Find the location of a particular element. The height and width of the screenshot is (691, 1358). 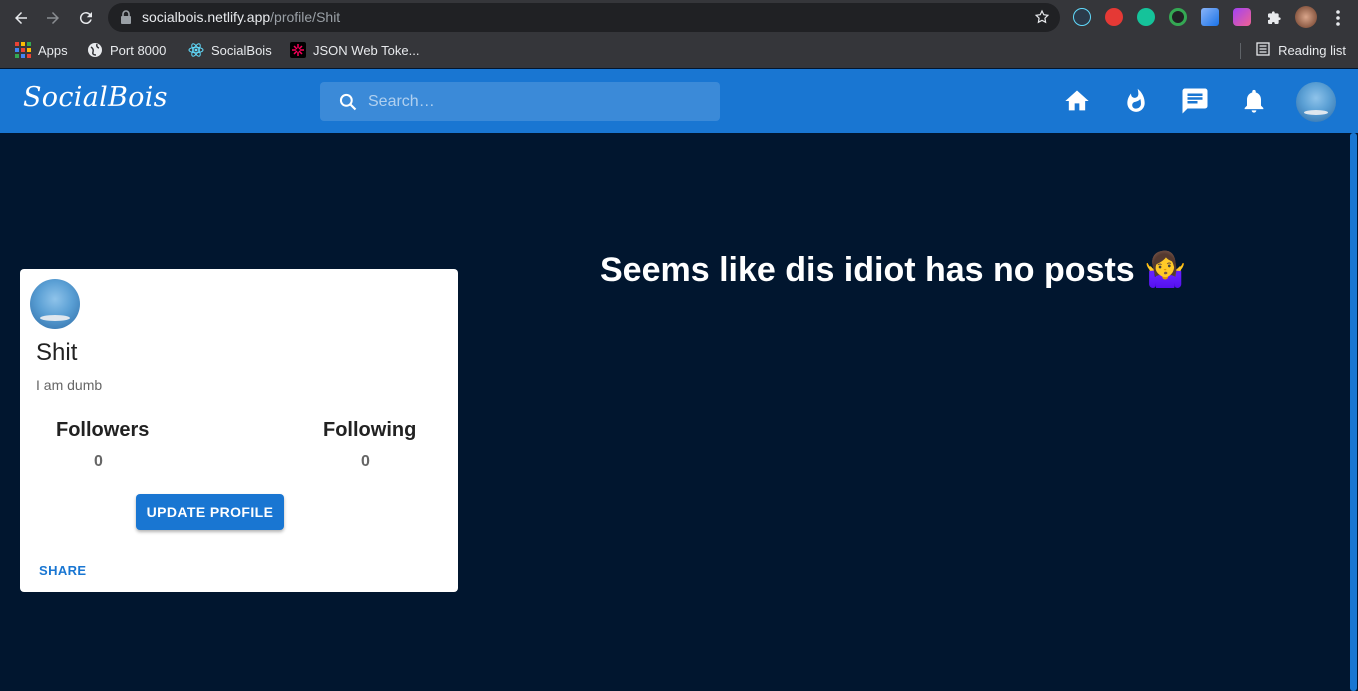

extension-gradient-icon is located at coordinates (1242, 17).